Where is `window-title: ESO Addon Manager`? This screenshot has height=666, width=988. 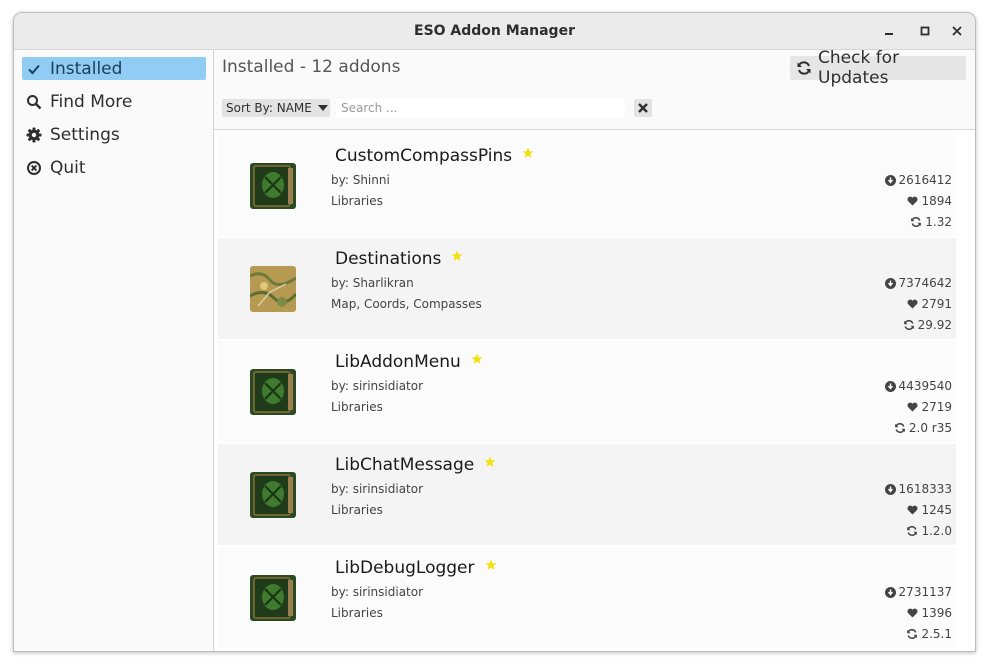 window-title: ESO Addon Manager is located at coordinates (494, 31).